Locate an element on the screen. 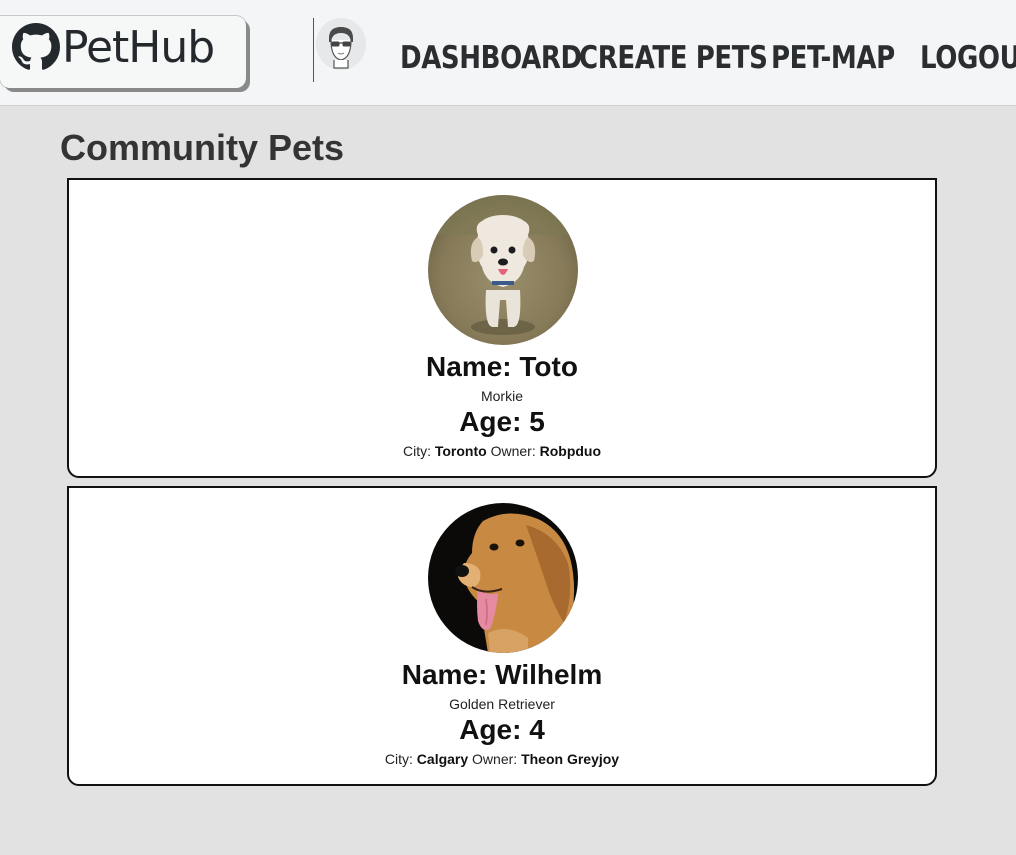 This screenshot has height=855, width=1016. nav-create-pets-link: CREATE PETS is located at coordinates (673, 58).